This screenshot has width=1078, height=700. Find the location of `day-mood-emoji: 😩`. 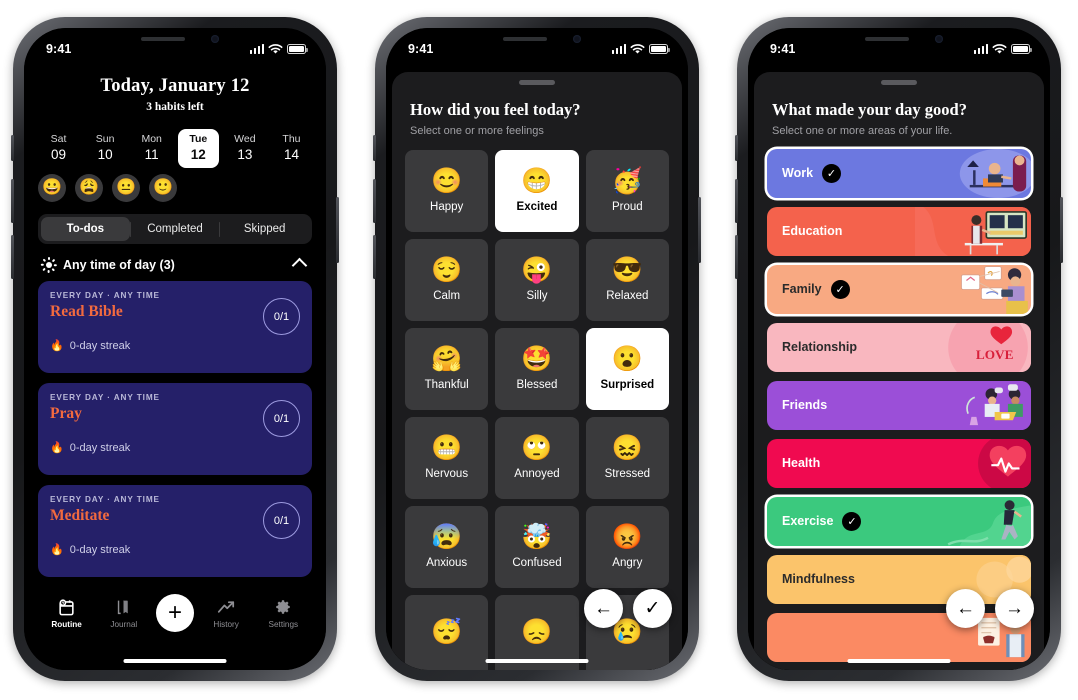

day-mood-emoji: 😩 is located at coordinates (89, 188).